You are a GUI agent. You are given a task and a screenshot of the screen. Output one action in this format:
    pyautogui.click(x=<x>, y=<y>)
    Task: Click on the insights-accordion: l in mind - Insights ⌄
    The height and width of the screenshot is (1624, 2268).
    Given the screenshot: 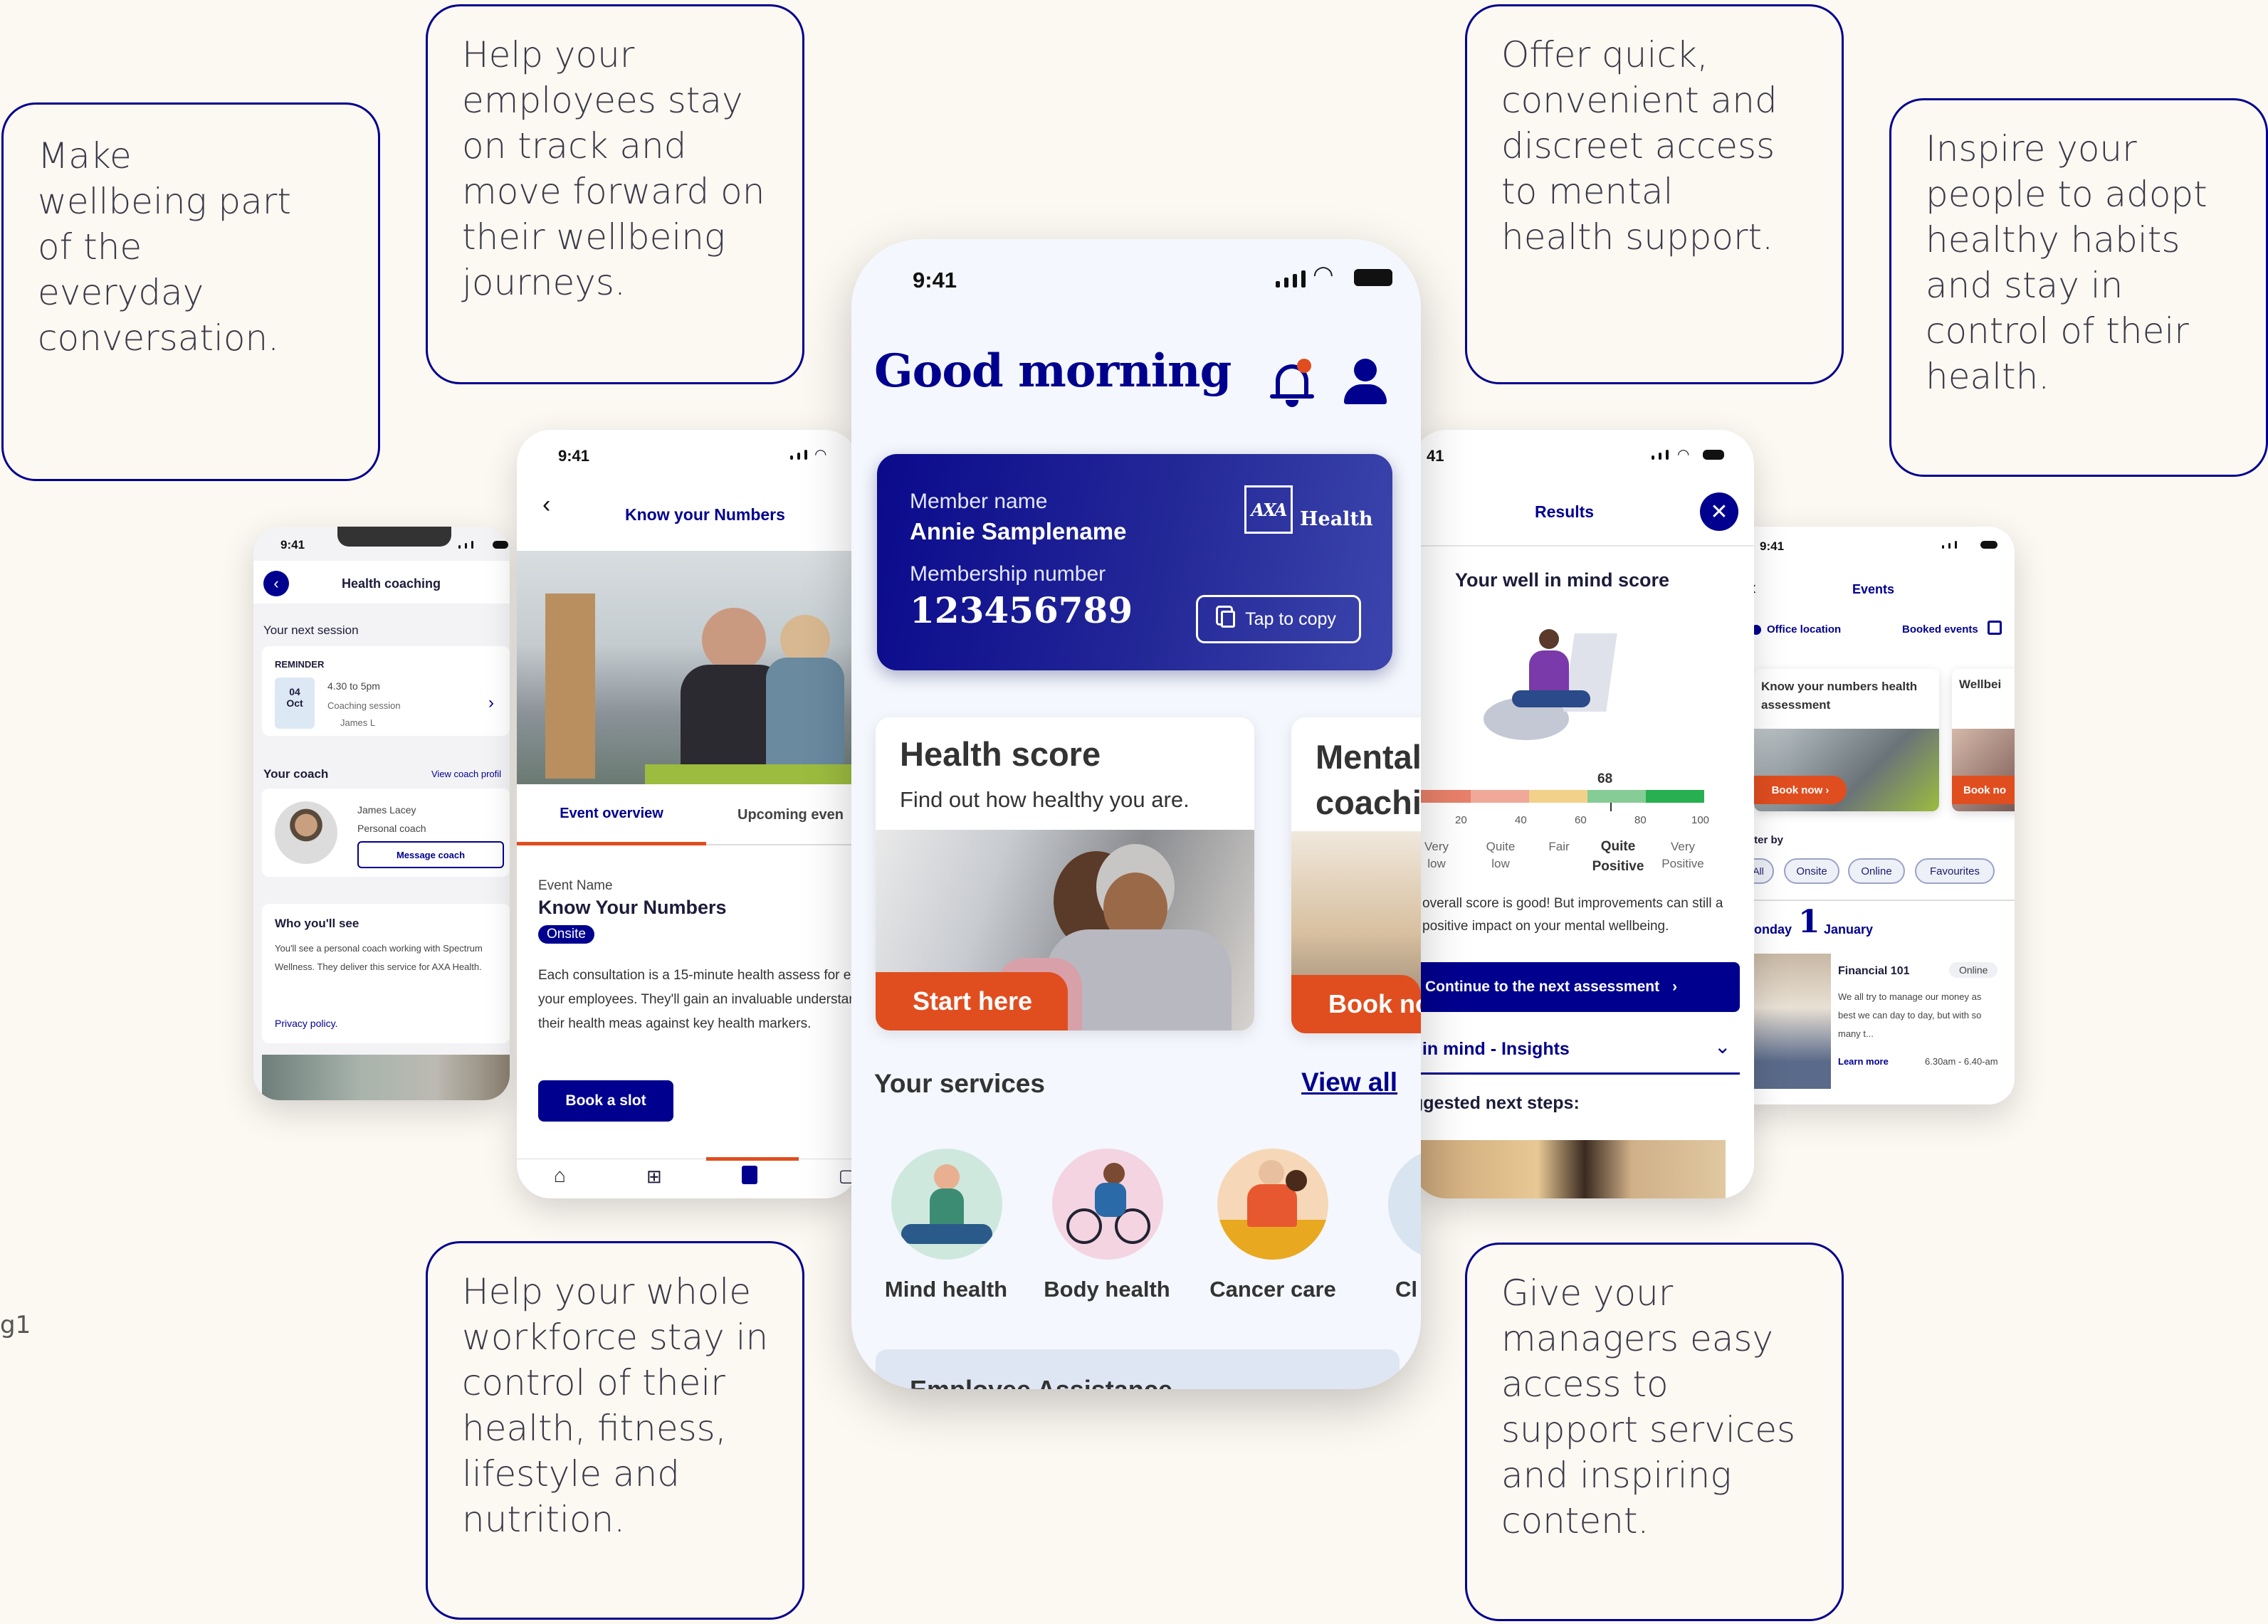 What is the action you would take?
    pyautogui.click(x=1576, y=1053)
    